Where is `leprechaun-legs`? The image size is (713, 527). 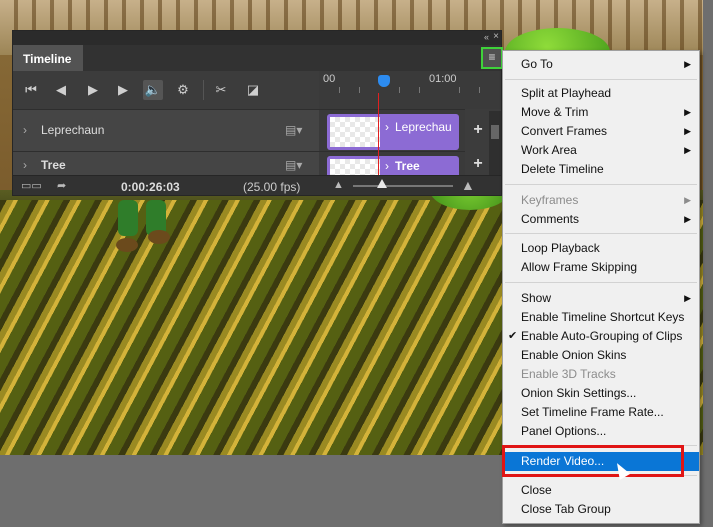
leprechaun-legs is located at coordinates (145, 230).